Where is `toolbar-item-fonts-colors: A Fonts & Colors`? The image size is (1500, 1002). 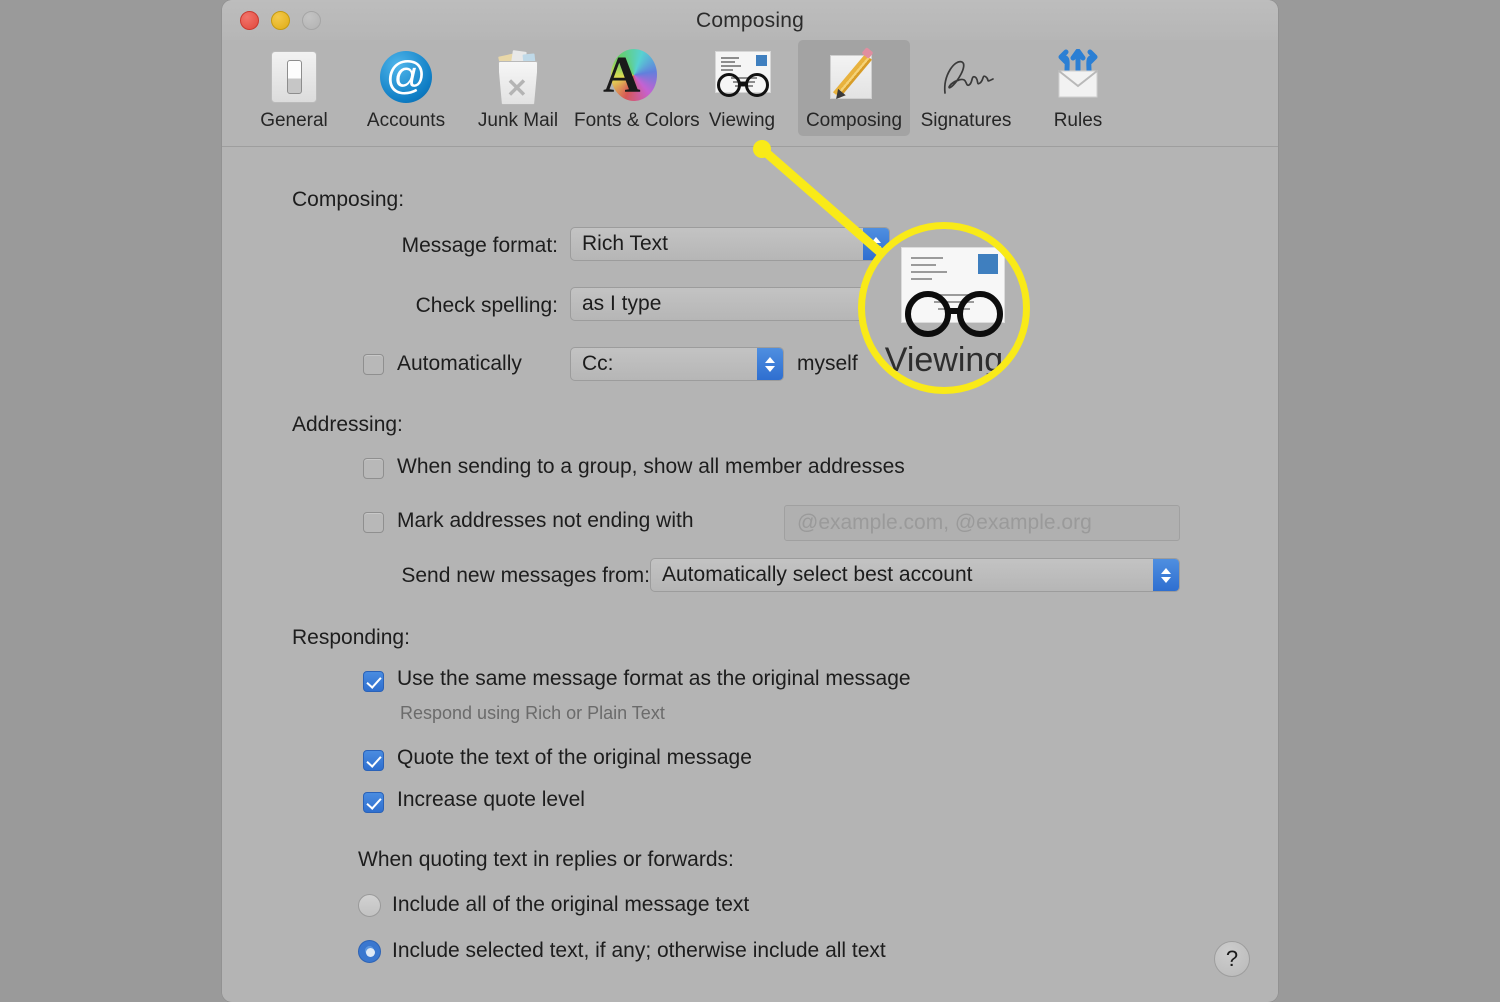
toolbar-item-fonts-colors: A Fonts & Colors is located at coordinates (637, 88).